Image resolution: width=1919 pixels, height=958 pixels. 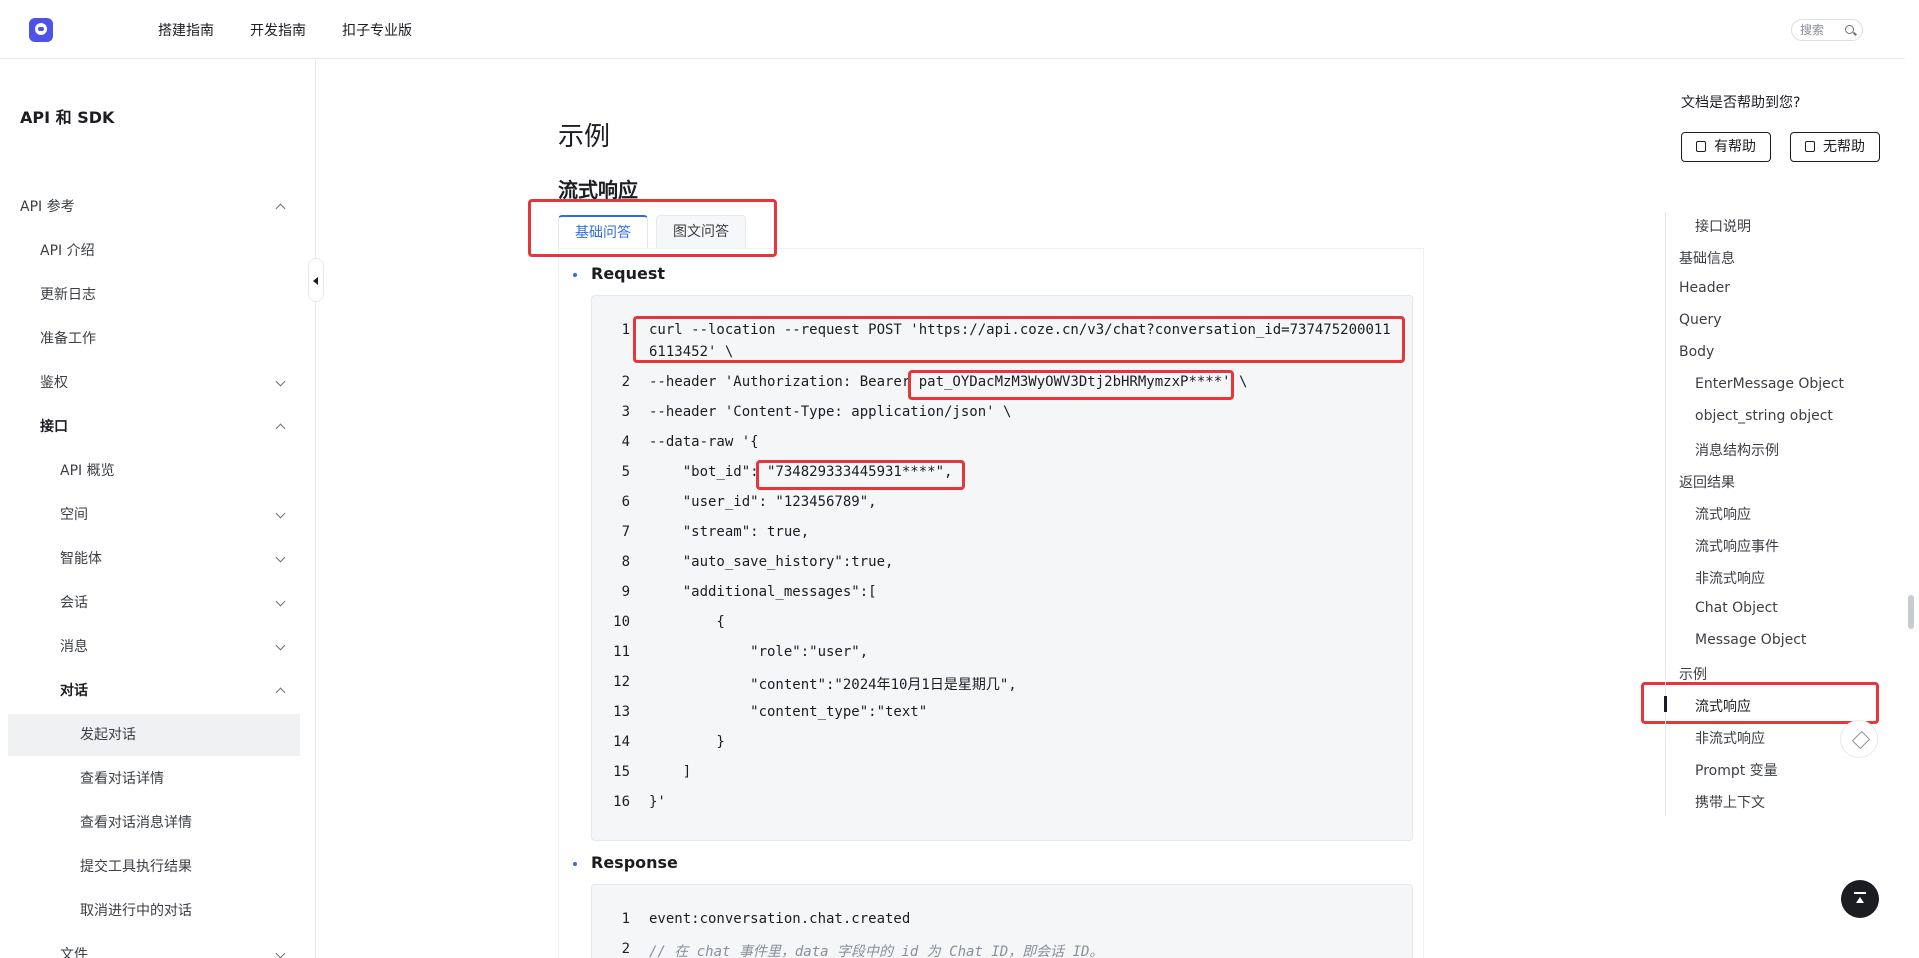 I want to click on toc-item-active: 流式响应, so click(x=1723, y=706).